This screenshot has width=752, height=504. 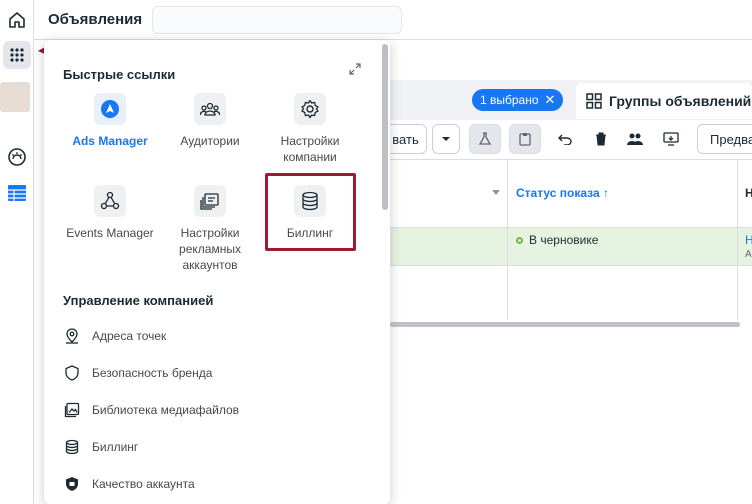 What do you see at coordinates (748, 254) in the screenshot?
I see `row-next-sub: А` at bounding box center [748, 254].